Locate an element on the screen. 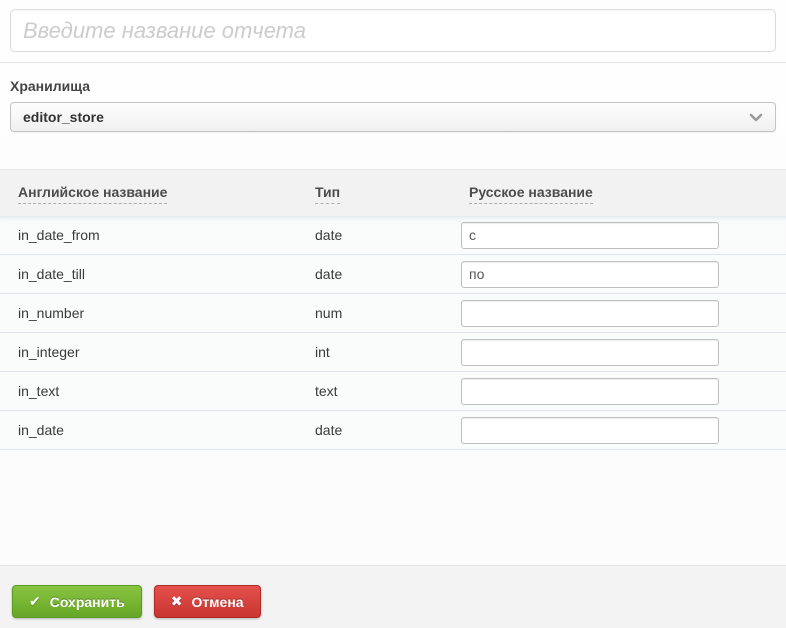 This screenshot has height=628, width=786. storage-label: Хранилища is located at coordinates (50, 86).